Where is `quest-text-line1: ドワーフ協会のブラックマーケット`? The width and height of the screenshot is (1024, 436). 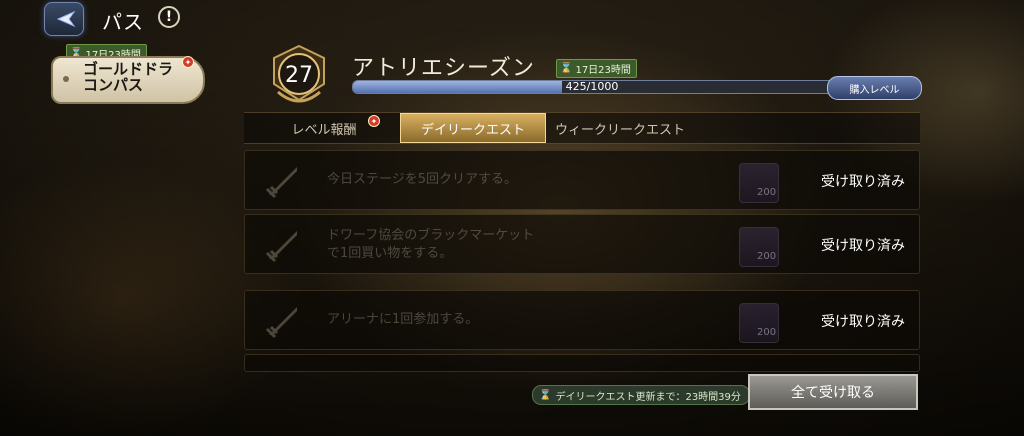 quest-text-line1: ドワーフ協会のブラックマーケット is located at coordinates (431, 235).